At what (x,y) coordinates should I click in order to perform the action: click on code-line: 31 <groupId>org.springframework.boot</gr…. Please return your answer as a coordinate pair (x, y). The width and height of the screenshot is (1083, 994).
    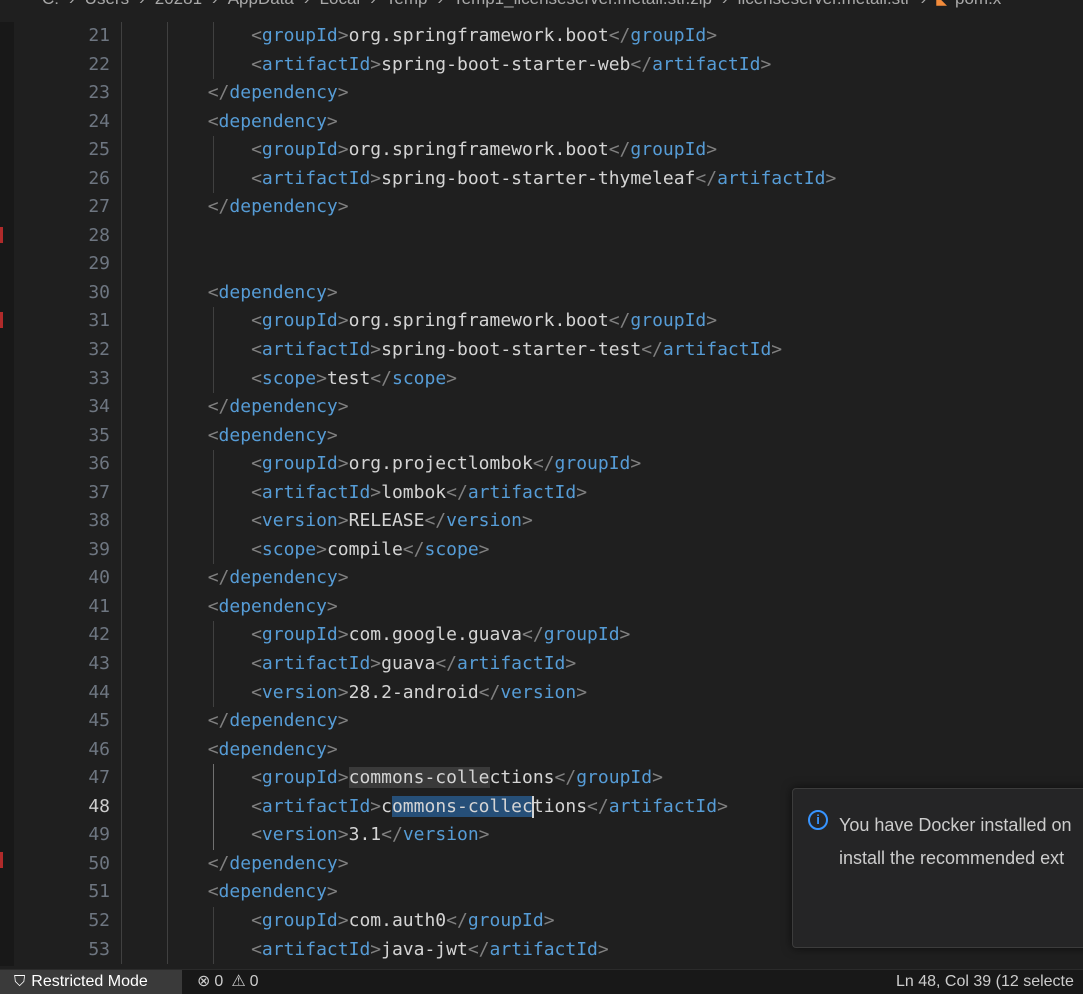
    Looking at the image, I should click on (541, 322).